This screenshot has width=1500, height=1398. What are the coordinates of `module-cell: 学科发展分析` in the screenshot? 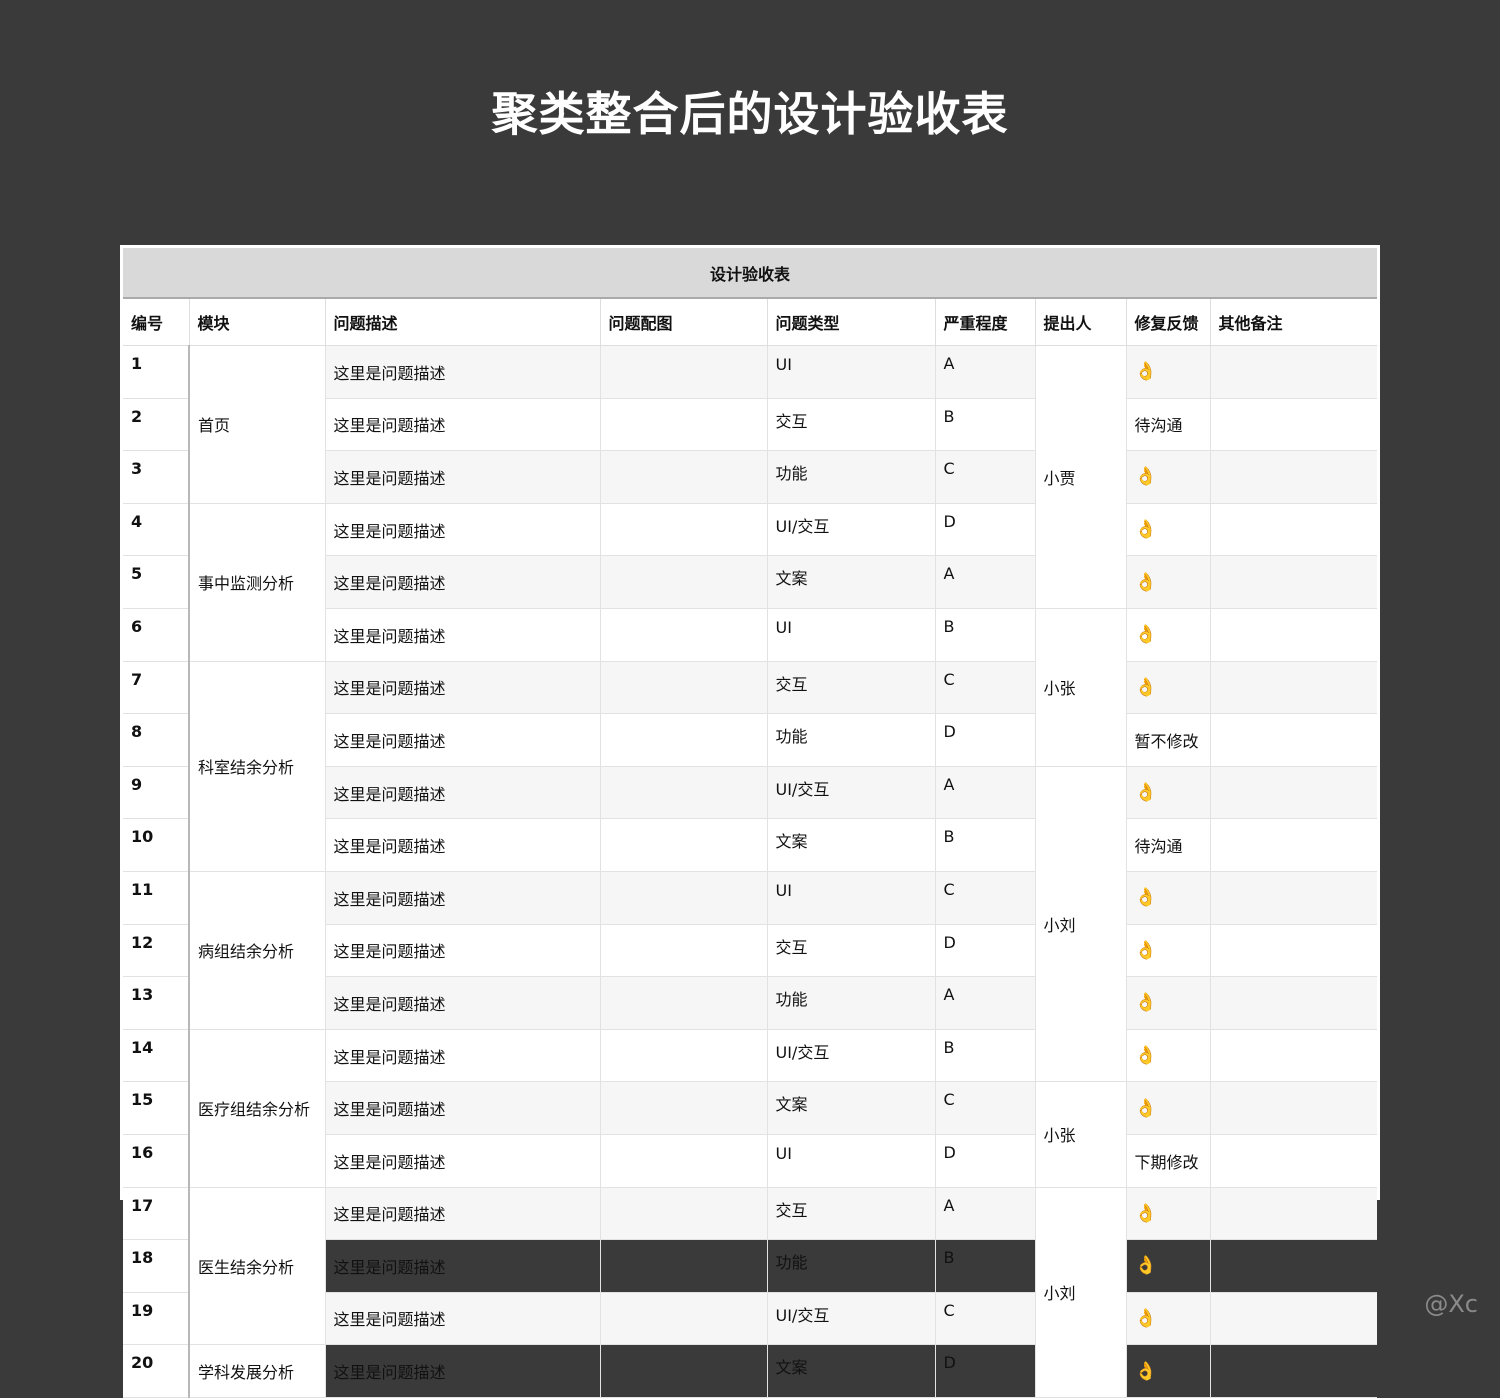 It's located at (256, 1371).